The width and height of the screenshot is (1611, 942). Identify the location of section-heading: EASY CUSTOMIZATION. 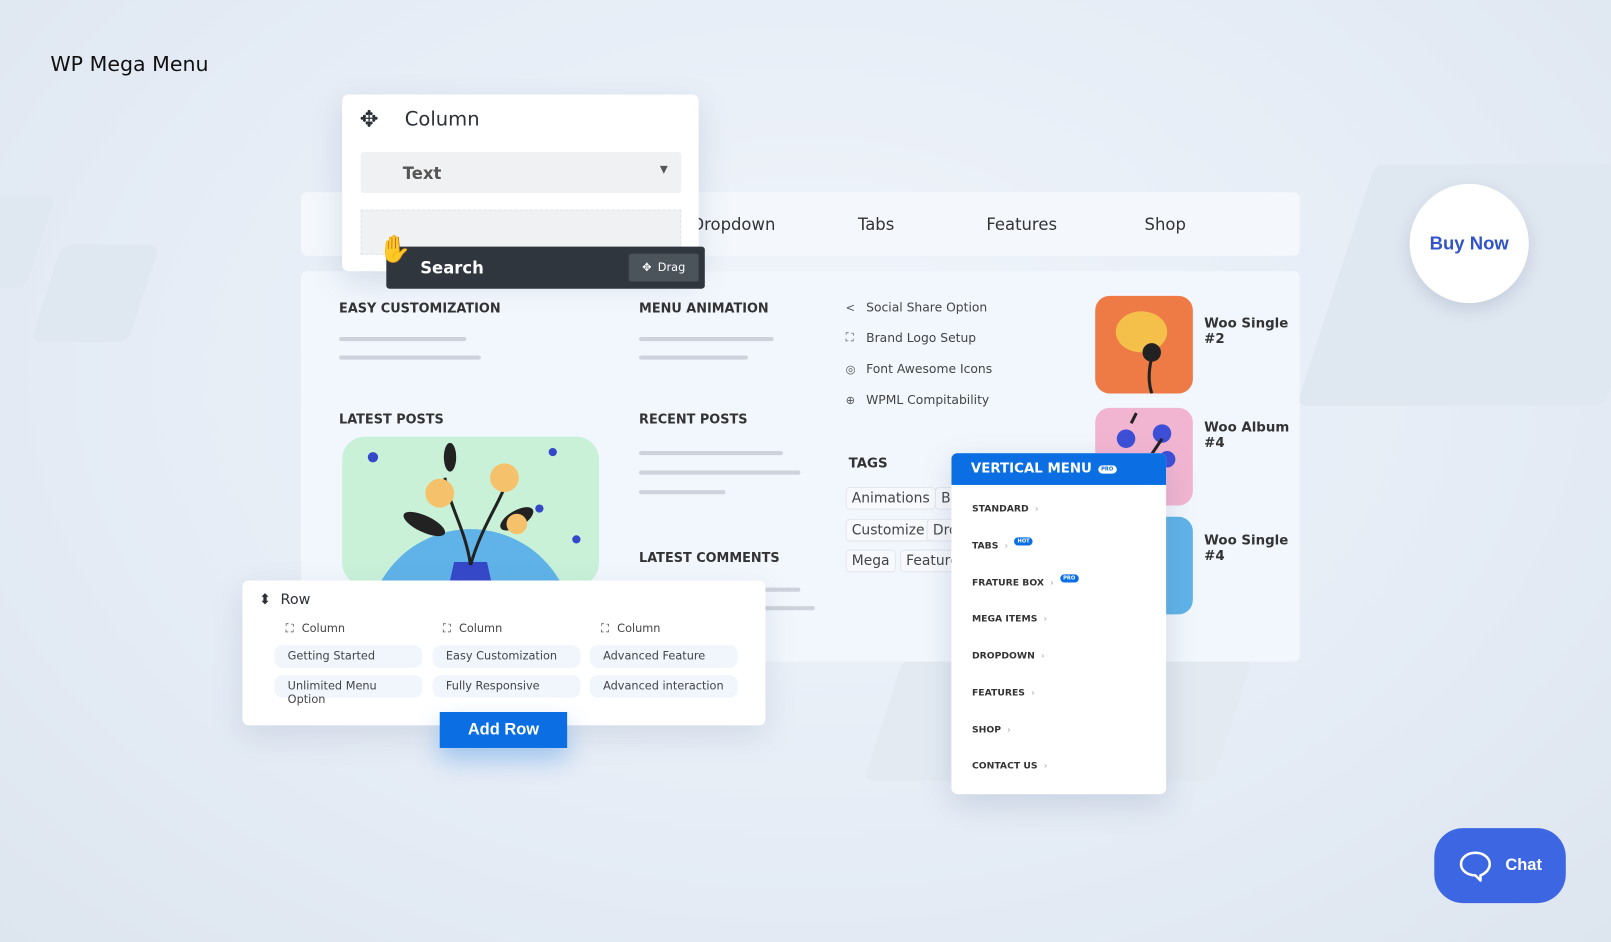
(420, 308).